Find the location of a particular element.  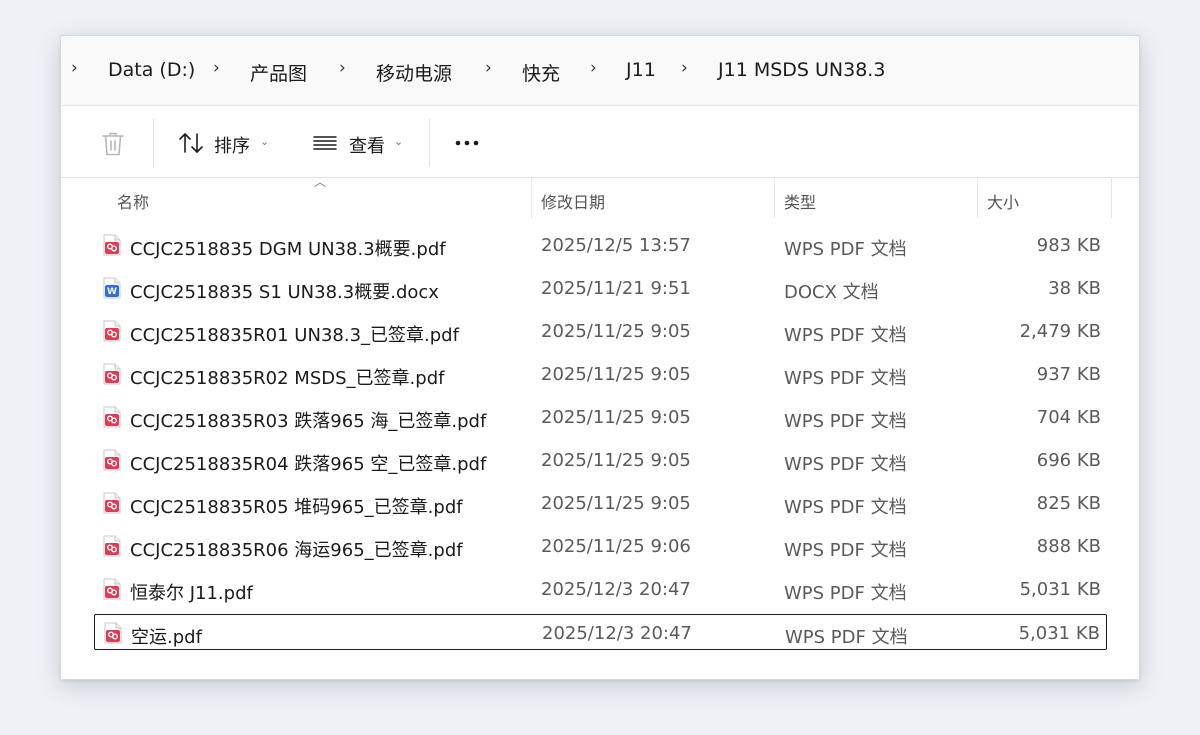

file-name: CCJC2518835 S1 UN38.3概要.docx is located at coordinates (284, 292).